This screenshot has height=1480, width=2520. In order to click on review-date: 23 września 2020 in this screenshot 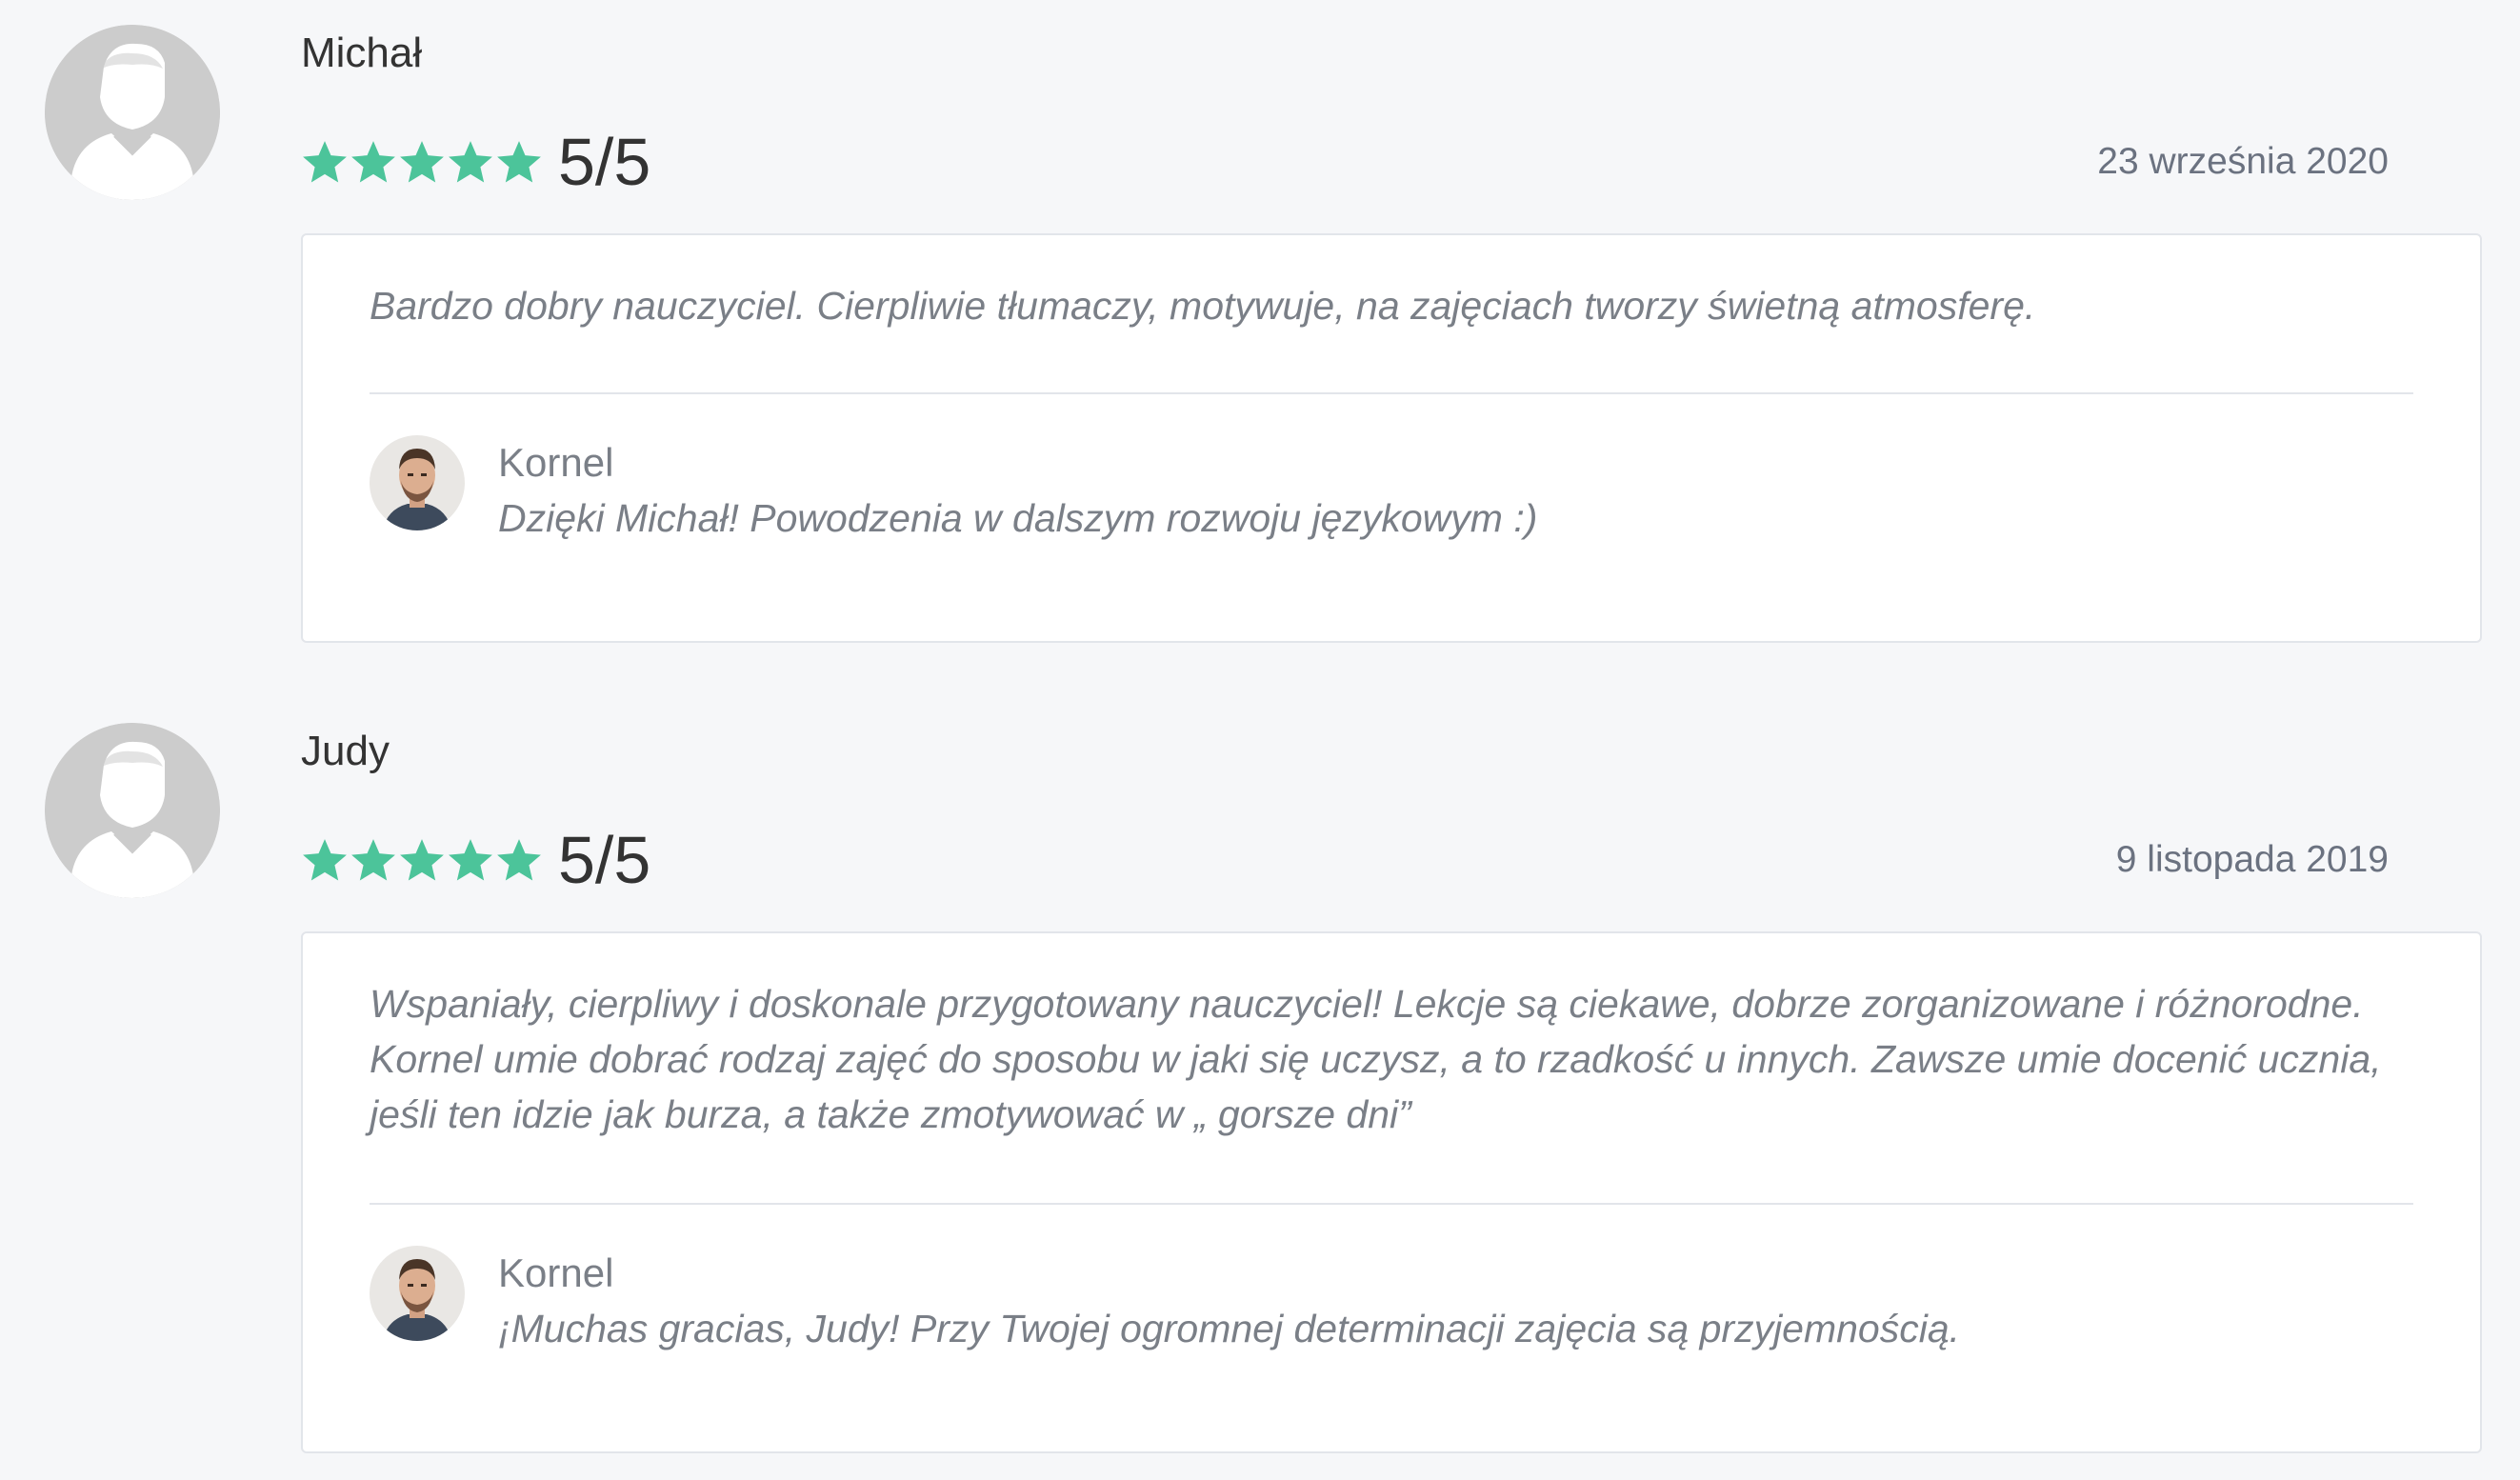, I will do `click(2243, 161)`.